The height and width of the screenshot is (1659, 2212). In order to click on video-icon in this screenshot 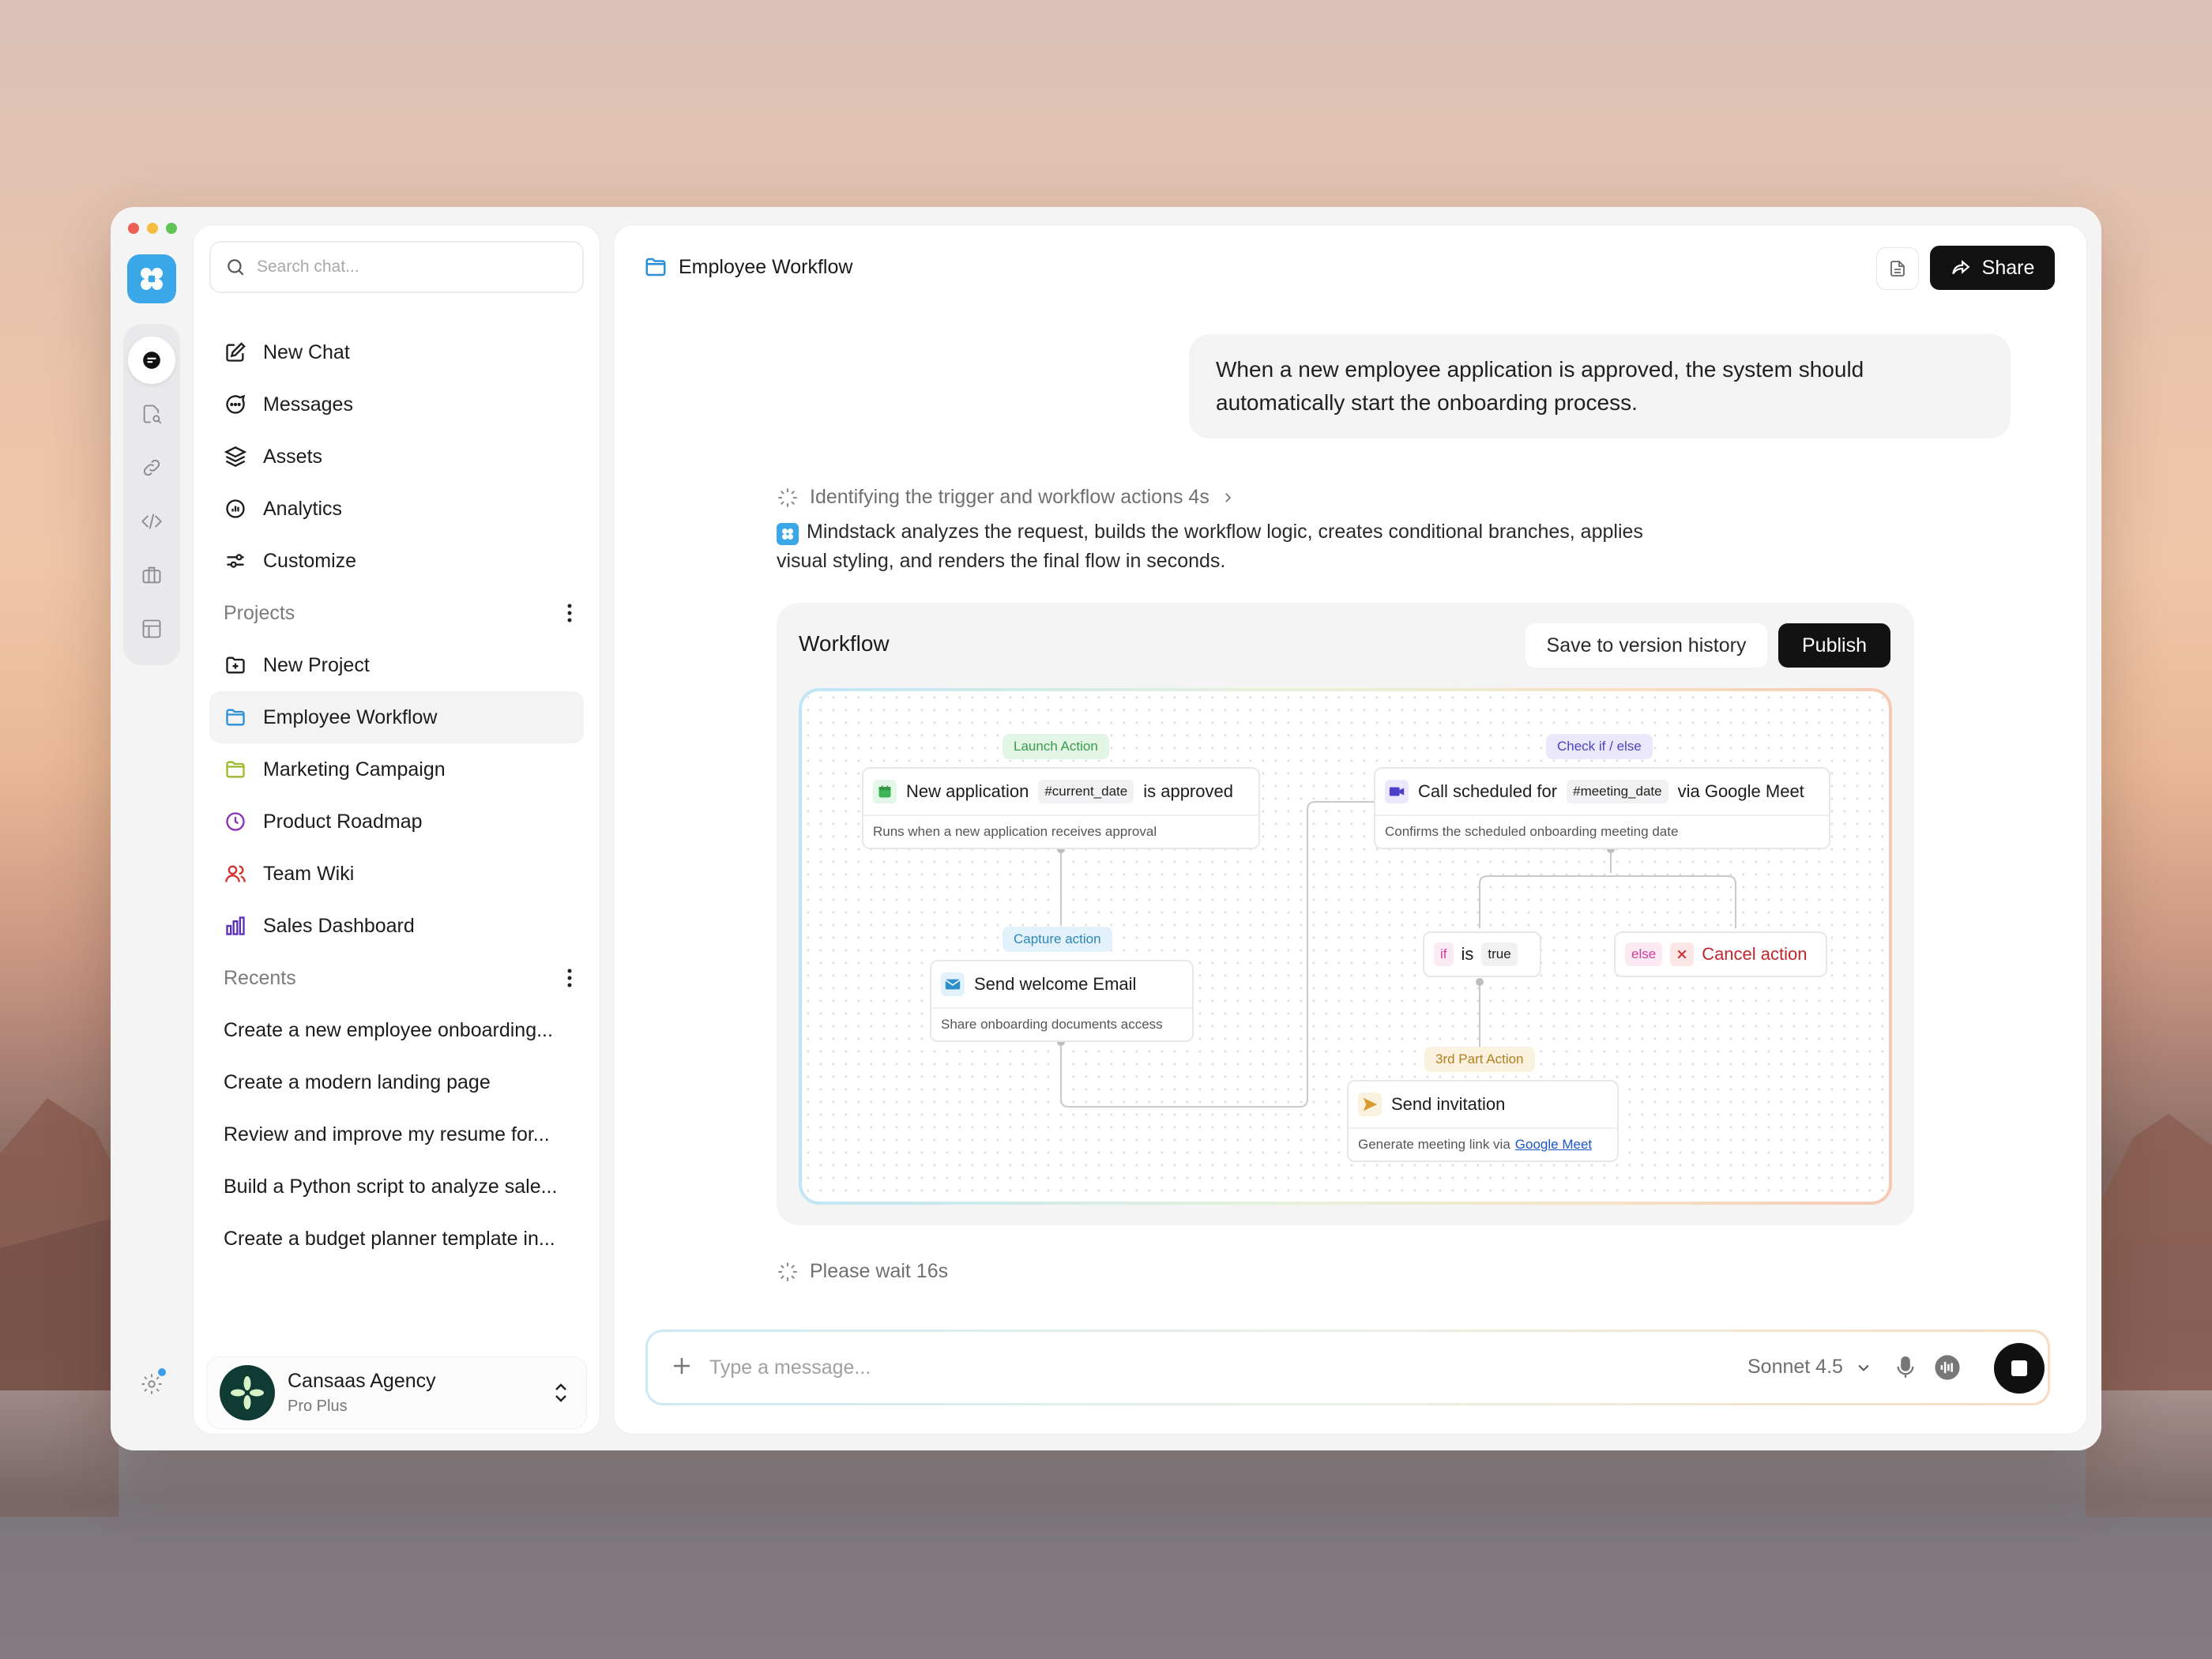, I will do `click(1397, 792)`.